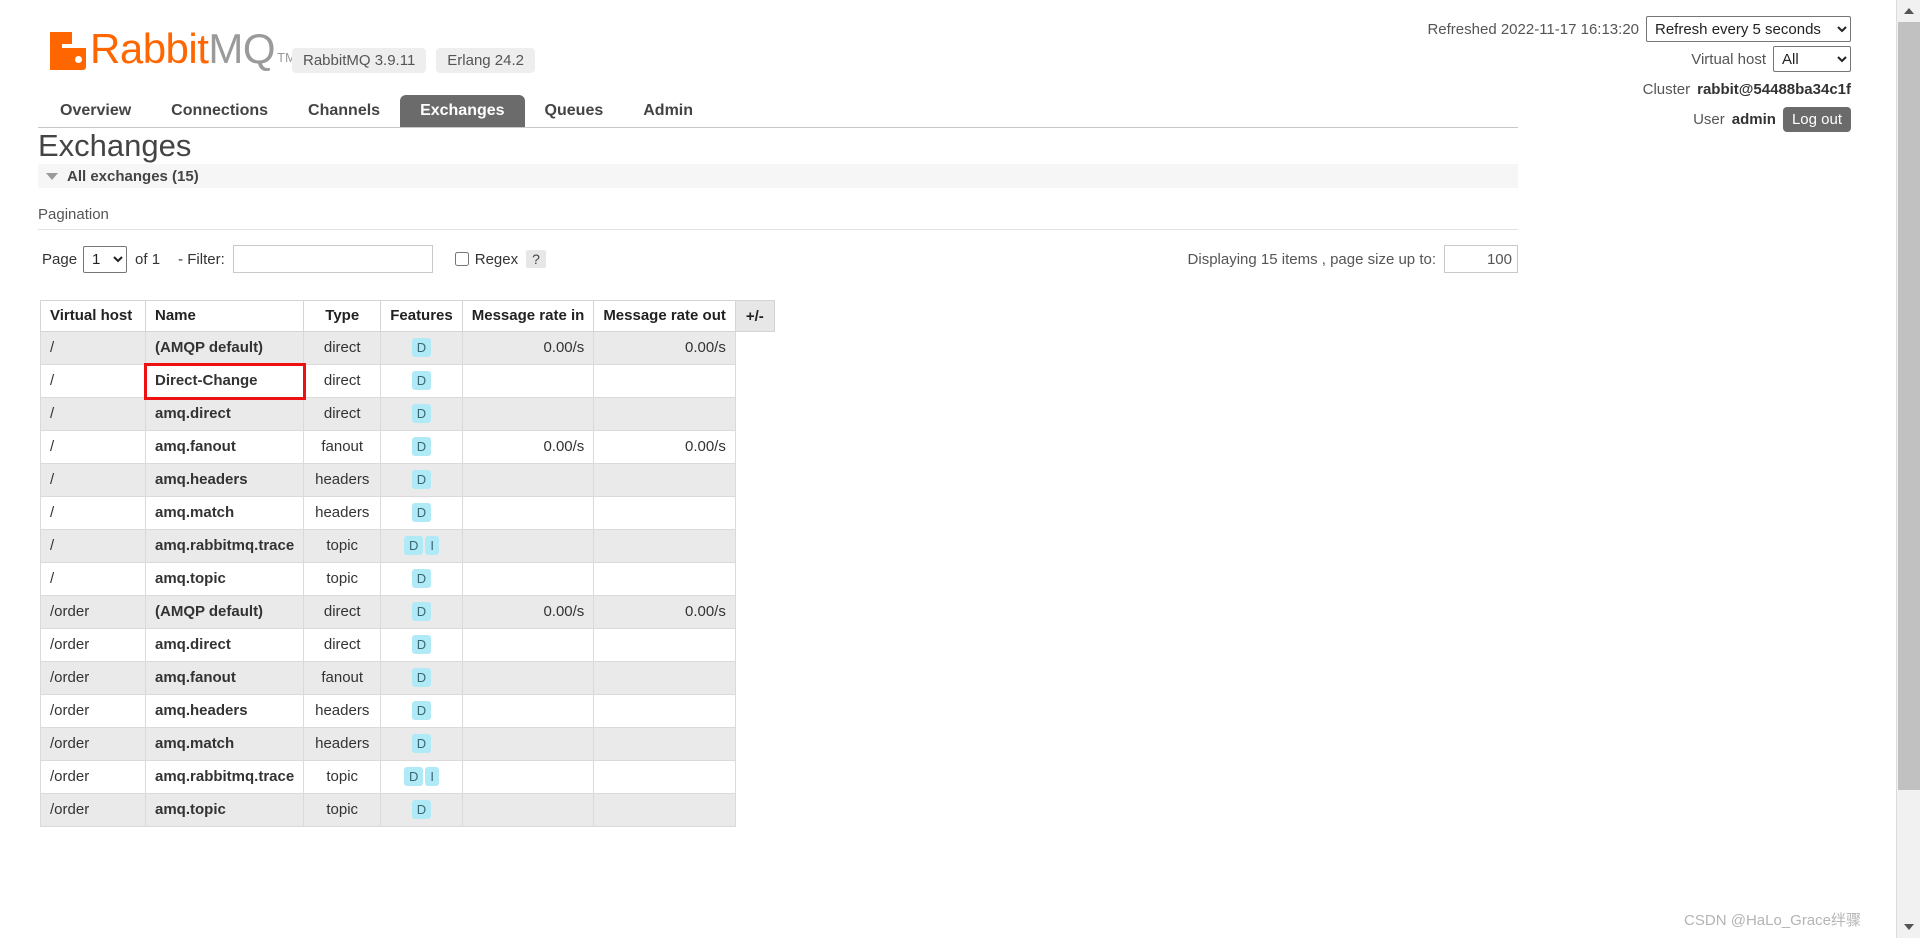  What do you see at coordinates (219, 111) in the screenshot?
I see `tab-connections: Connections` at bounding box center [219, 111].